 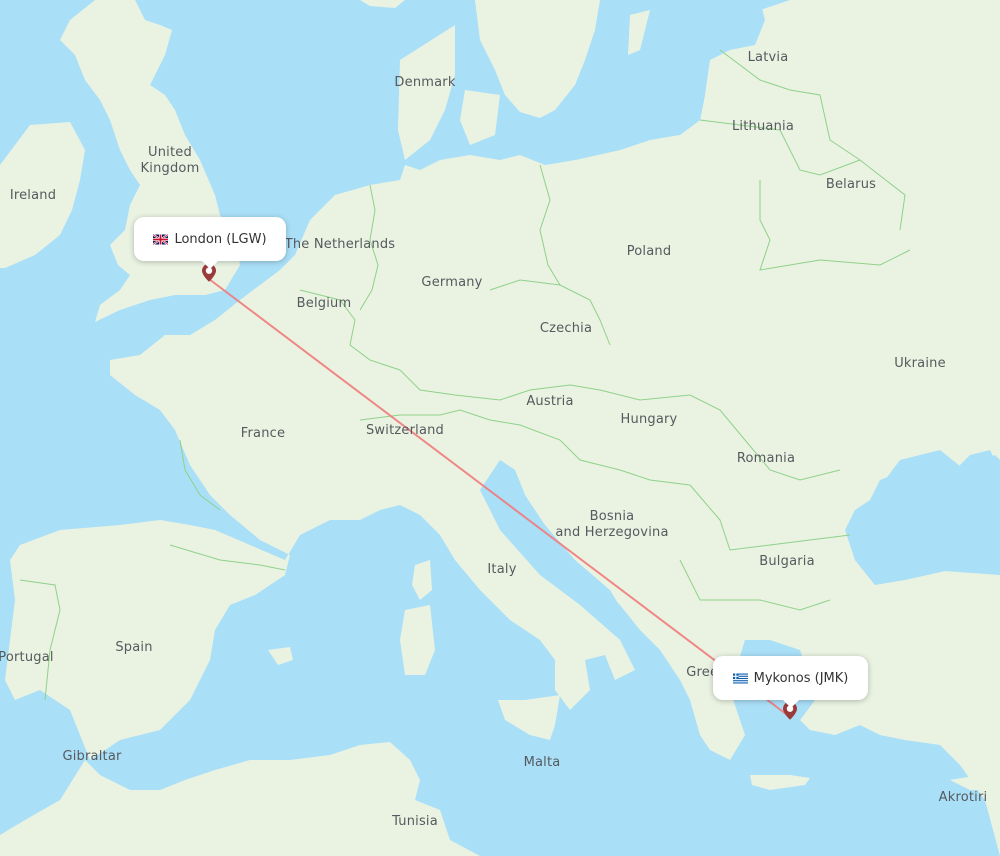 What do you see at coordinates (780, 782) in the screenshot?
I see `land-crete` at bounding box center [780, 782].